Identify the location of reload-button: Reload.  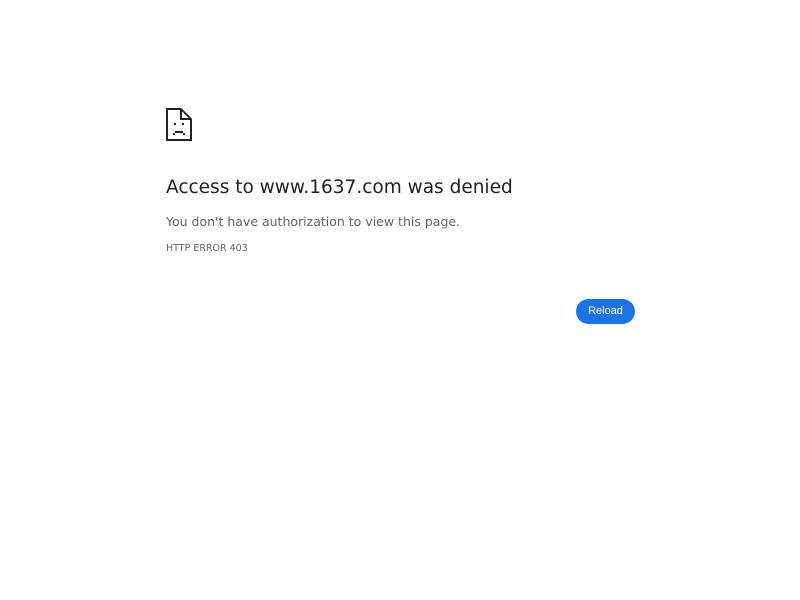
(605, 311).